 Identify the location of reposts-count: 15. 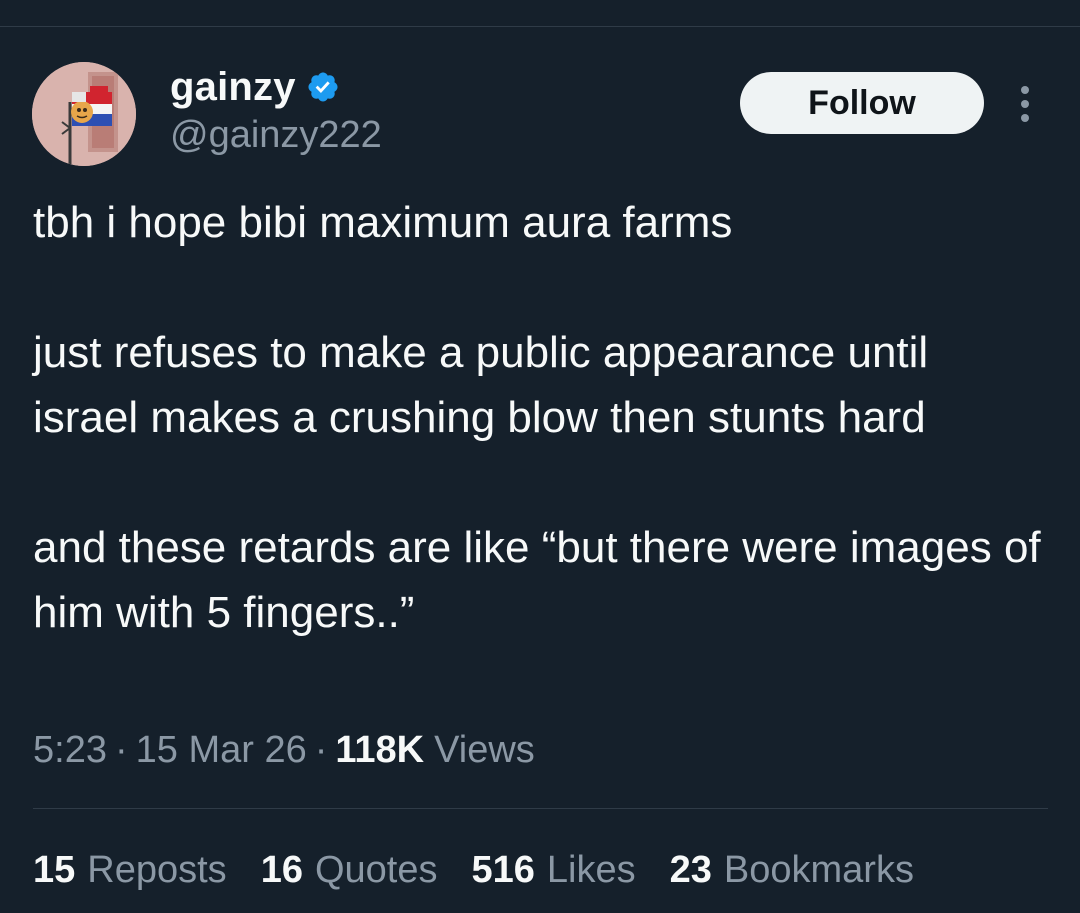
(54, 869).